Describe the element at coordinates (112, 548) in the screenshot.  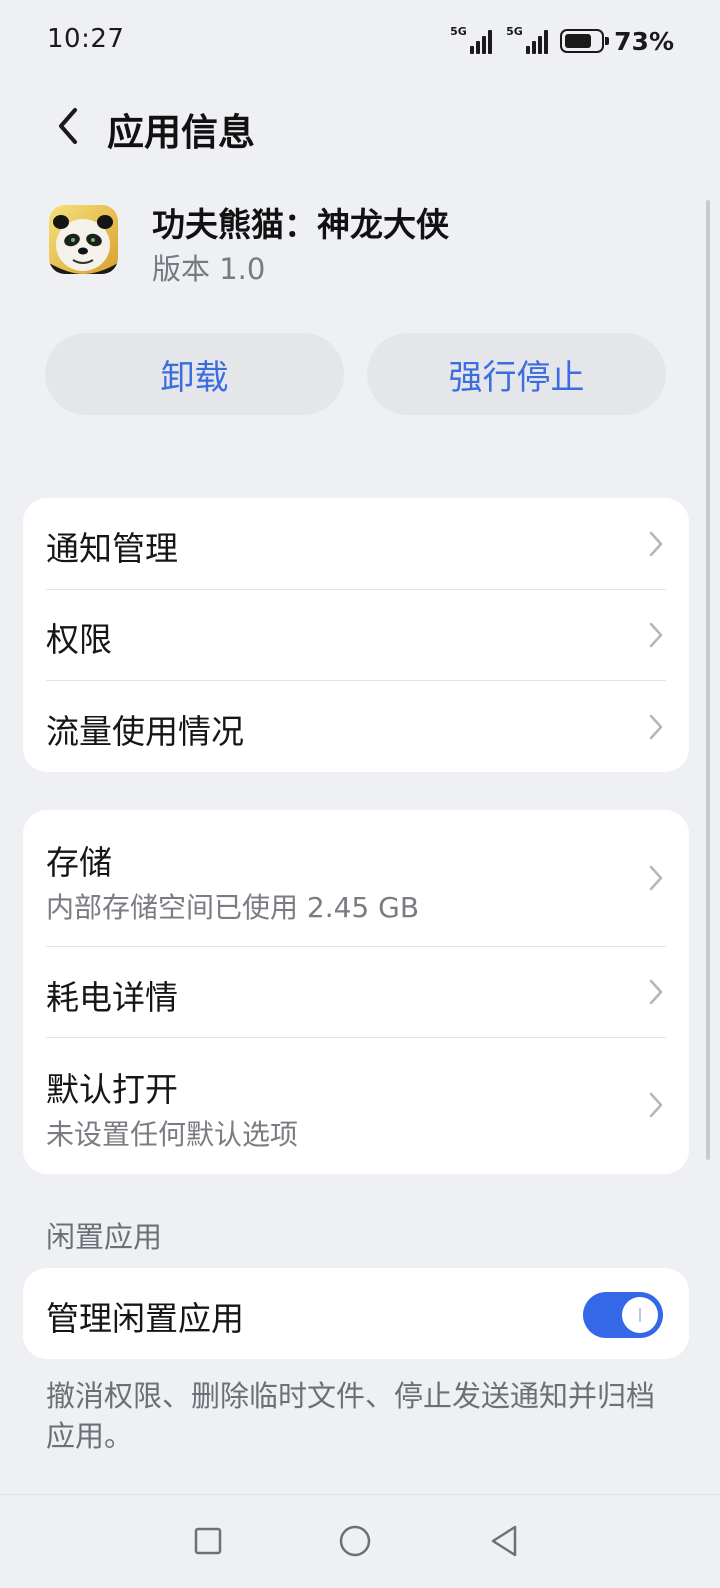
I see `row-label: 通知管理` at that location.